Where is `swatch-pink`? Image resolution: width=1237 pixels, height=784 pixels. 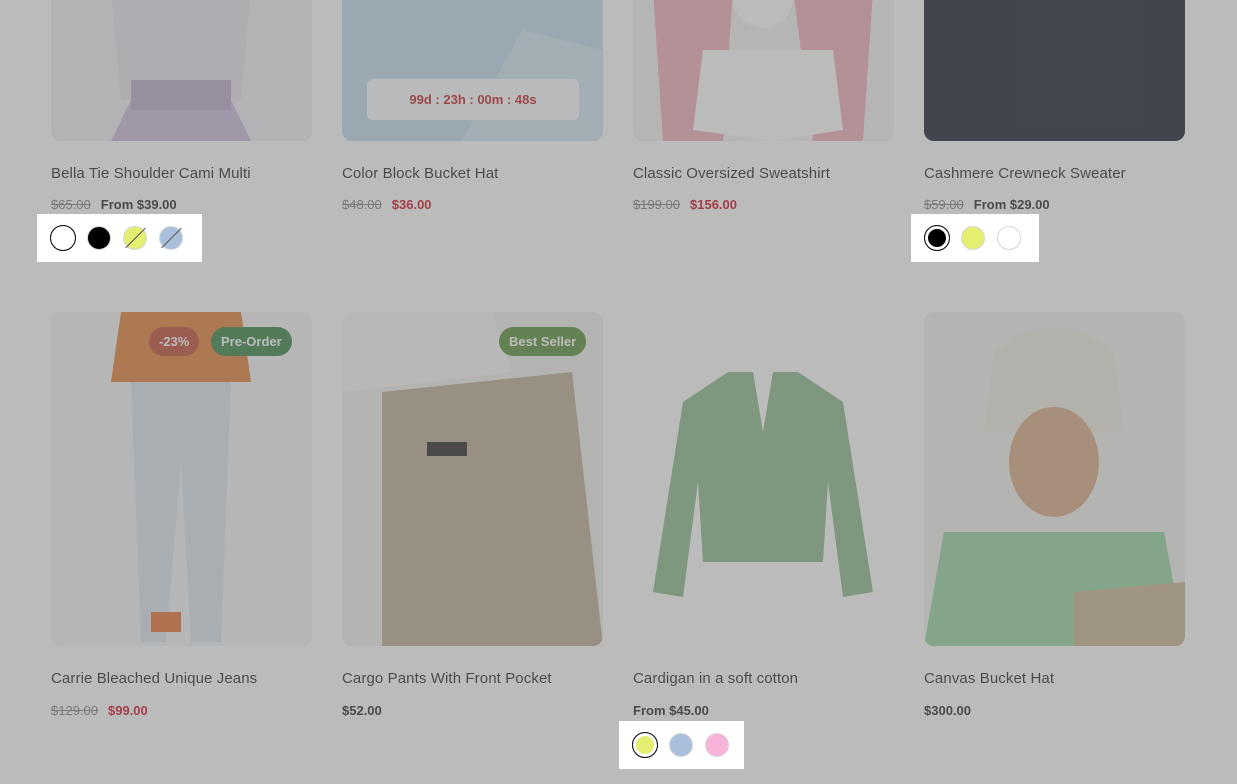 swatch-pink is located at coordinates (717, 745).